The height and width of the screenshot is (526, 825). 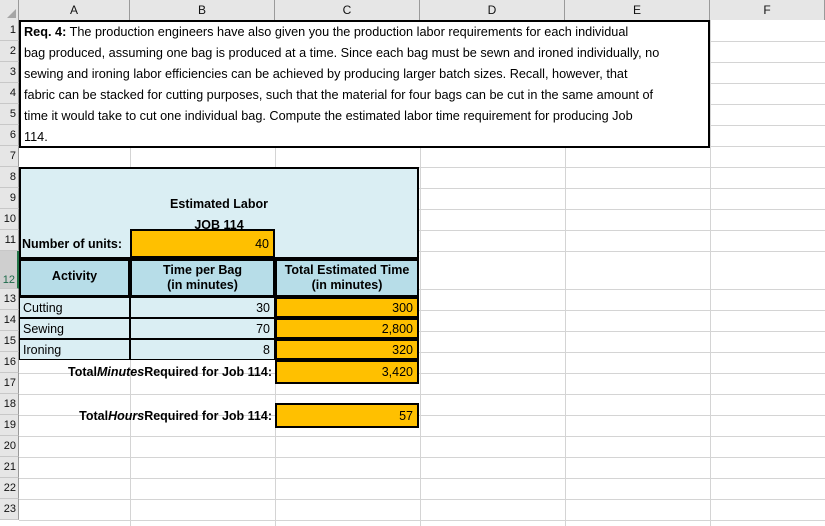 What do you see at coordinates (9, 219) in the screenshot?
I see `row-header-10: 10` at bounding box center [9, 219].